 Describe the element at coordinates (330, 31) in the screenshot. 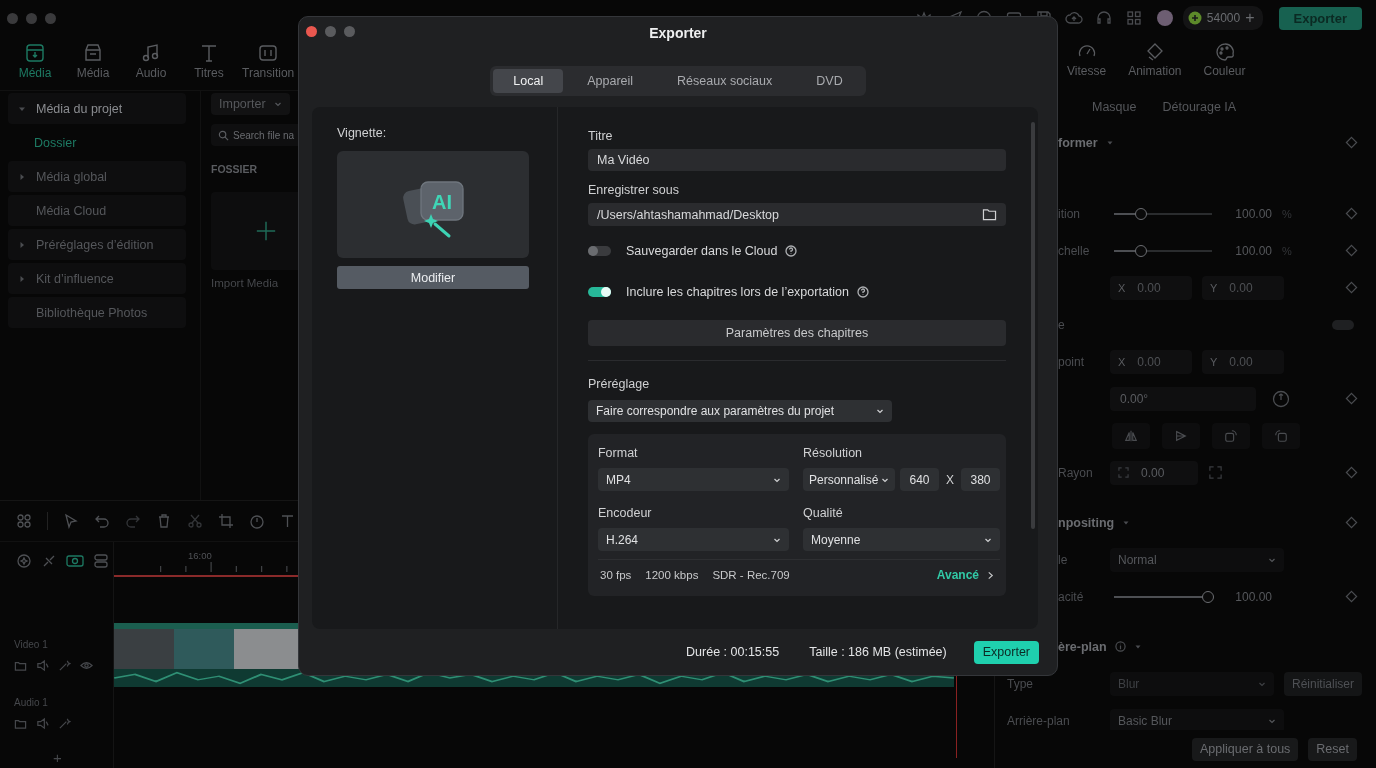

I see `dialog-minimize-button` at that location.